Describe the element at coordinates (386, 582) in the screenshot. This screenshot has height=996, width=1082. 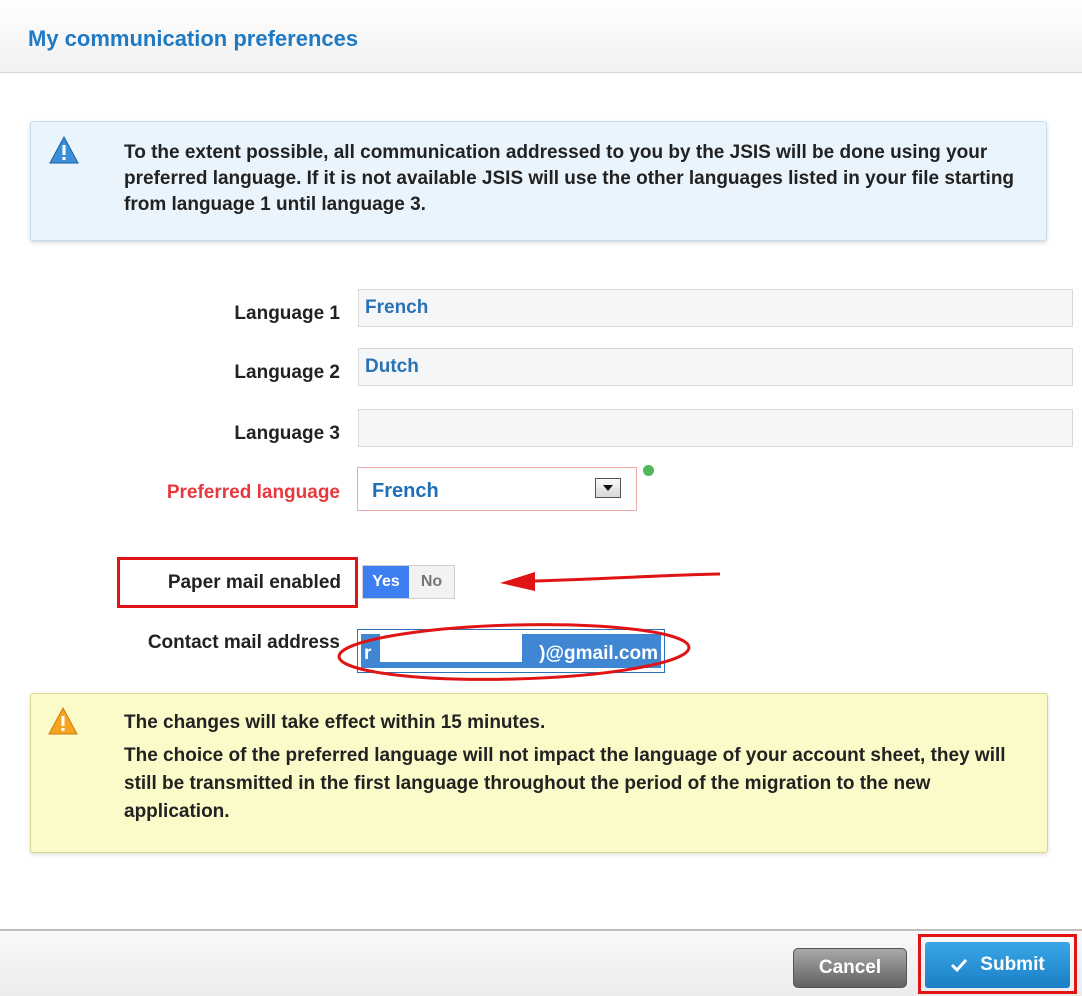
I see `paper-mail-yes-option: Yes` at that location.